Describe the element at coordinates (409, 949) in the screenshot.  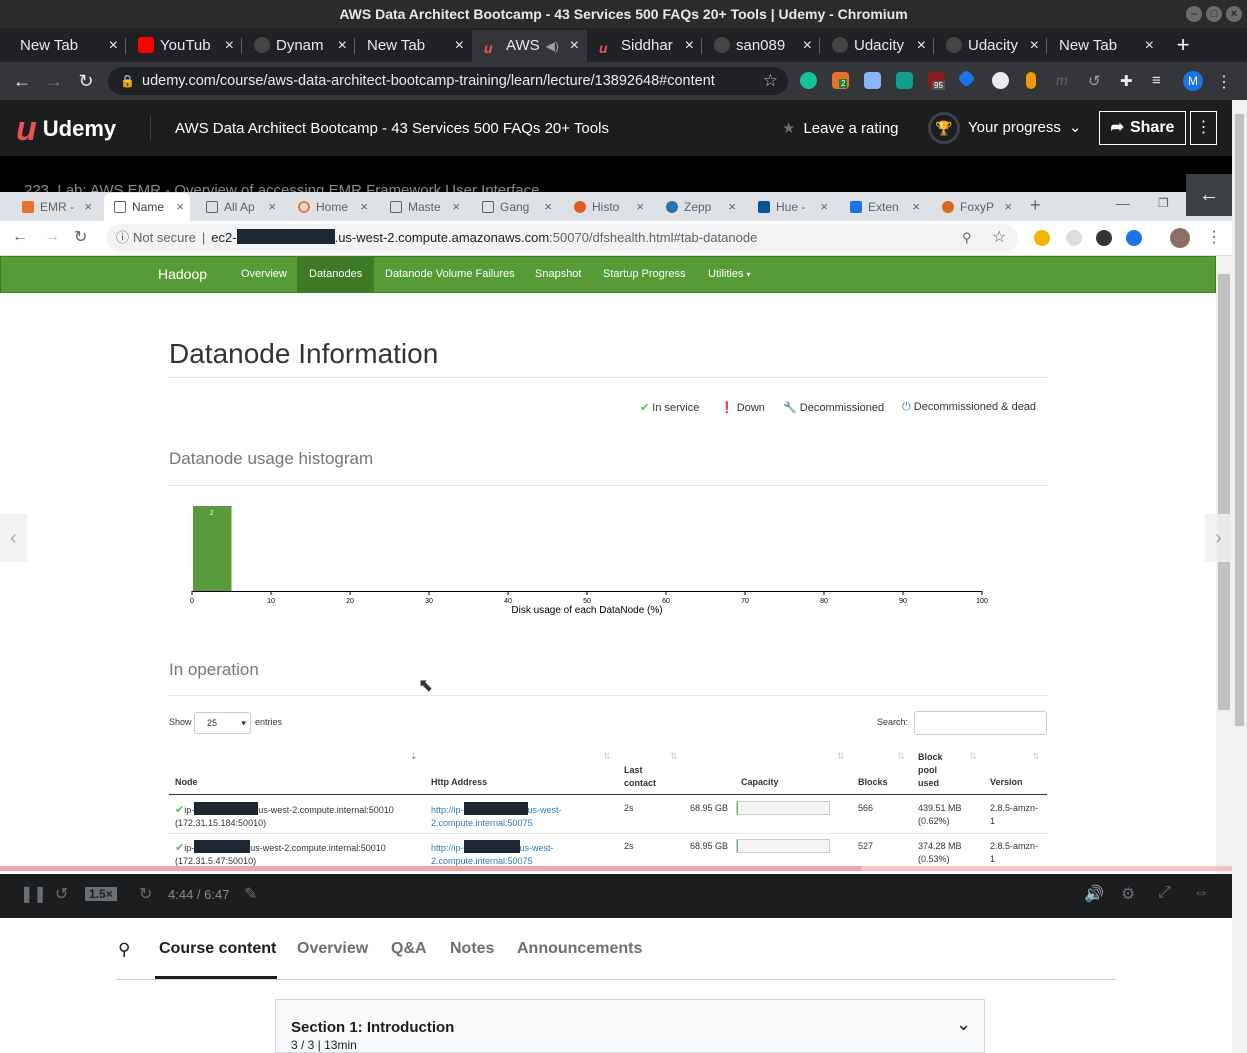
I see `tab-qa: Q&A` at that location.